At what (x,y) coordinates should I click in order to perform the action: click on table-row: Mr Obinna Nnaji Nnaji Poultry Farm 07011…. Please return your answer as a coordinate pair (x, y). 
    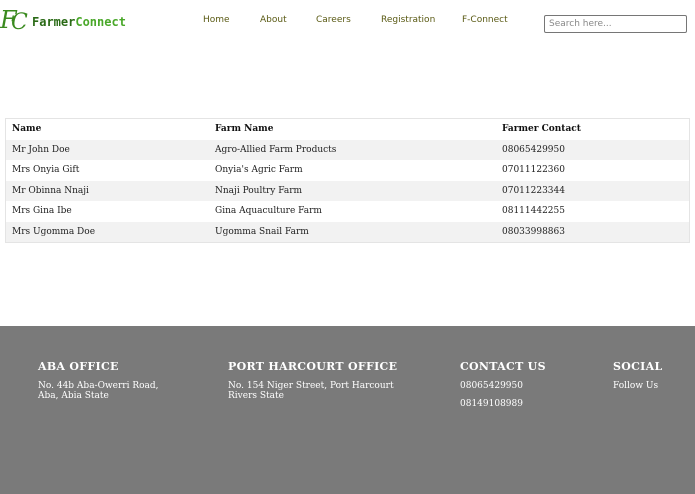
    Looking at the image, I should click on (347, 190).